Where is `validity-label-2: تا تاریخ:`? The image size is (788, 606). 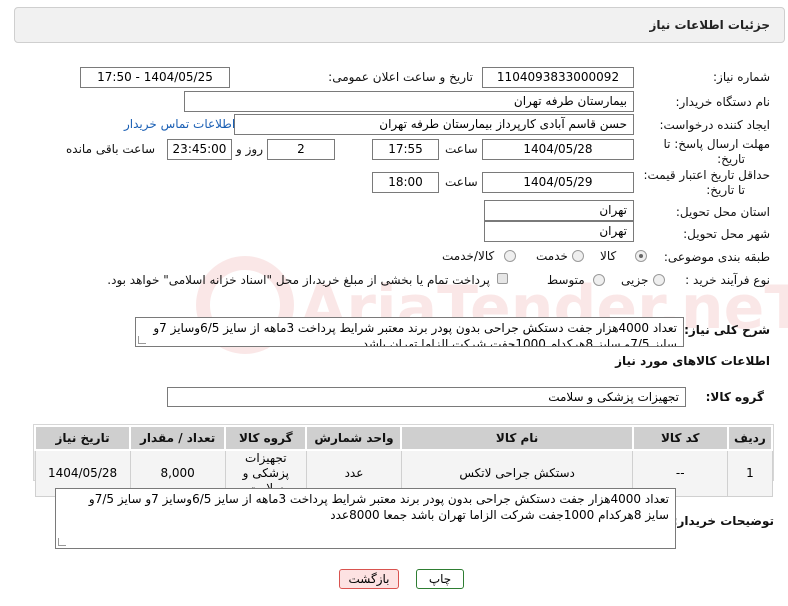
validity-label-2: تا تاریخ: is located at coordinates (725, 190).